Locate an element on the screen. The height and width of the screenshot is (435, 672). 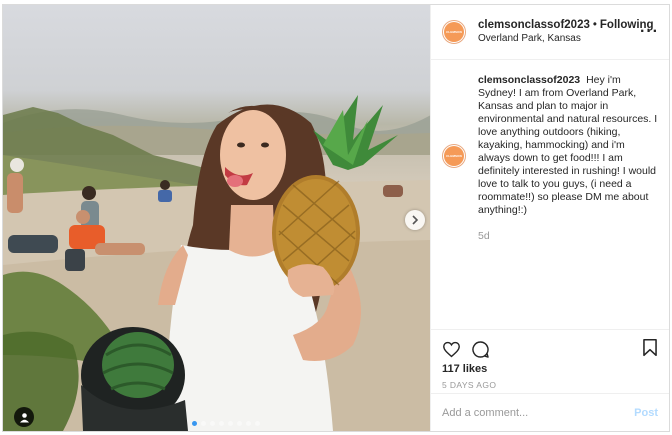
chevron-right-icon is located at coordinates (415, 220).